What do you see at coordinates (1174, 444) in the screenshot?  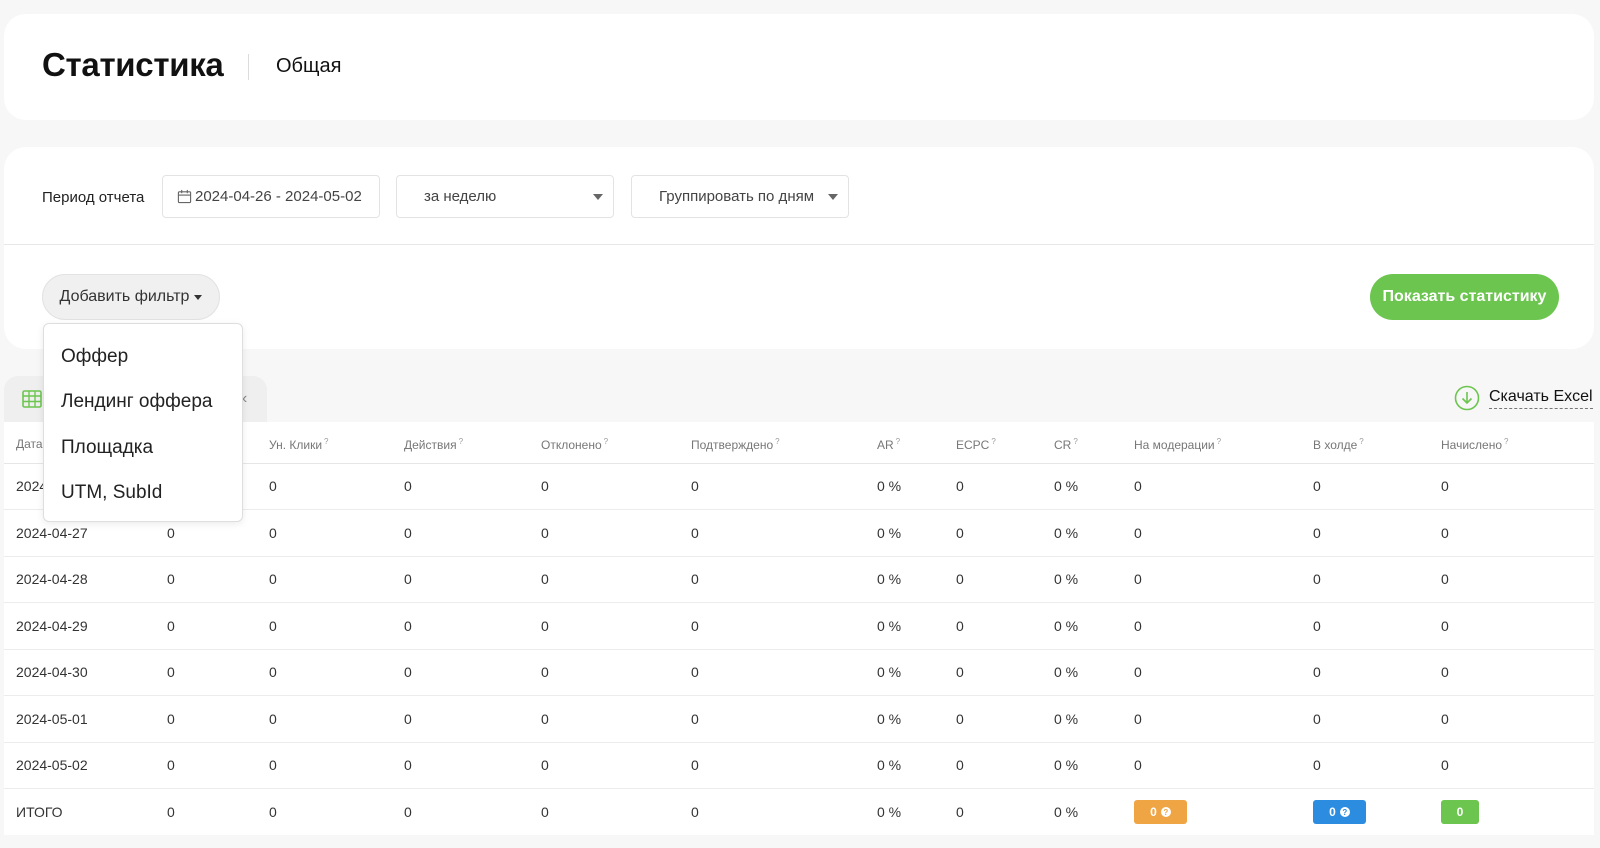 I see `column-header-label: На модерации` at bounding box center [1174, 444].